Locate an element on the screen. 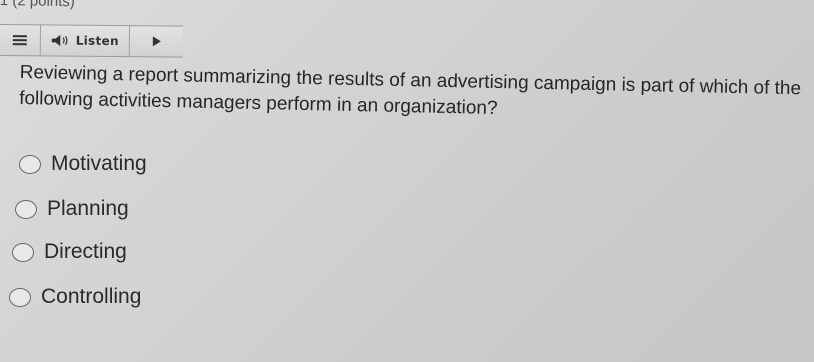 Image resolution: width=814 pixels, height=362 pixels. answer-option-planning: Planning is located at coordinates (72, 209).